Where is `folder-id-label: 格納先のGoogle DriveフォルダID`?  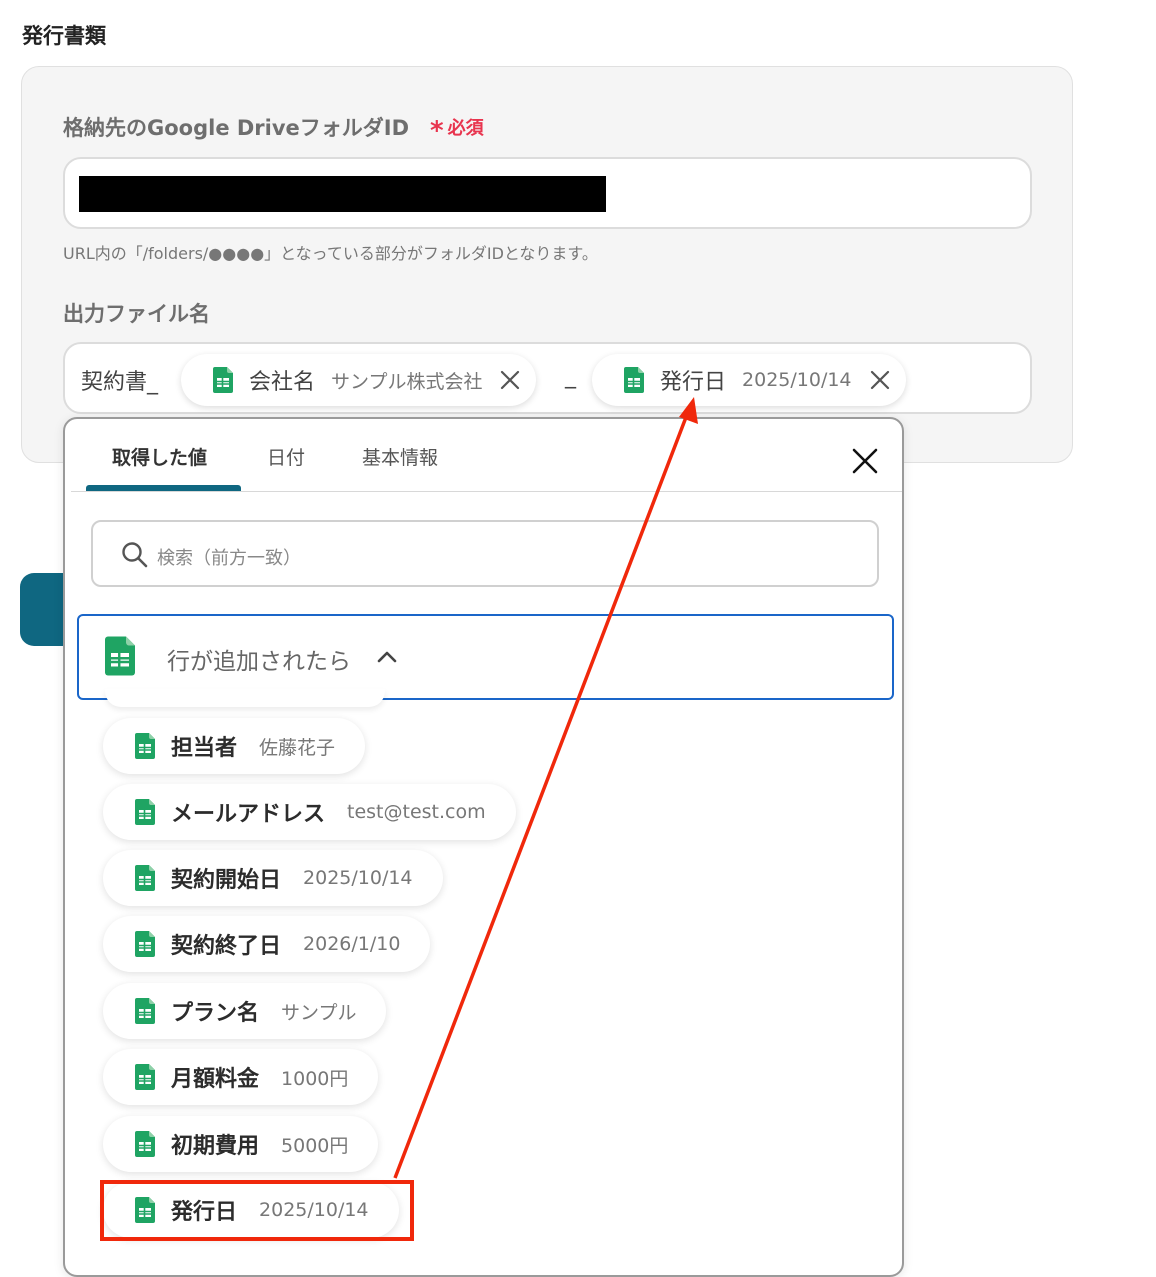
folder-id-label: 格納先のGoogle DriveフォルダID is located at coordinates (236, 128).